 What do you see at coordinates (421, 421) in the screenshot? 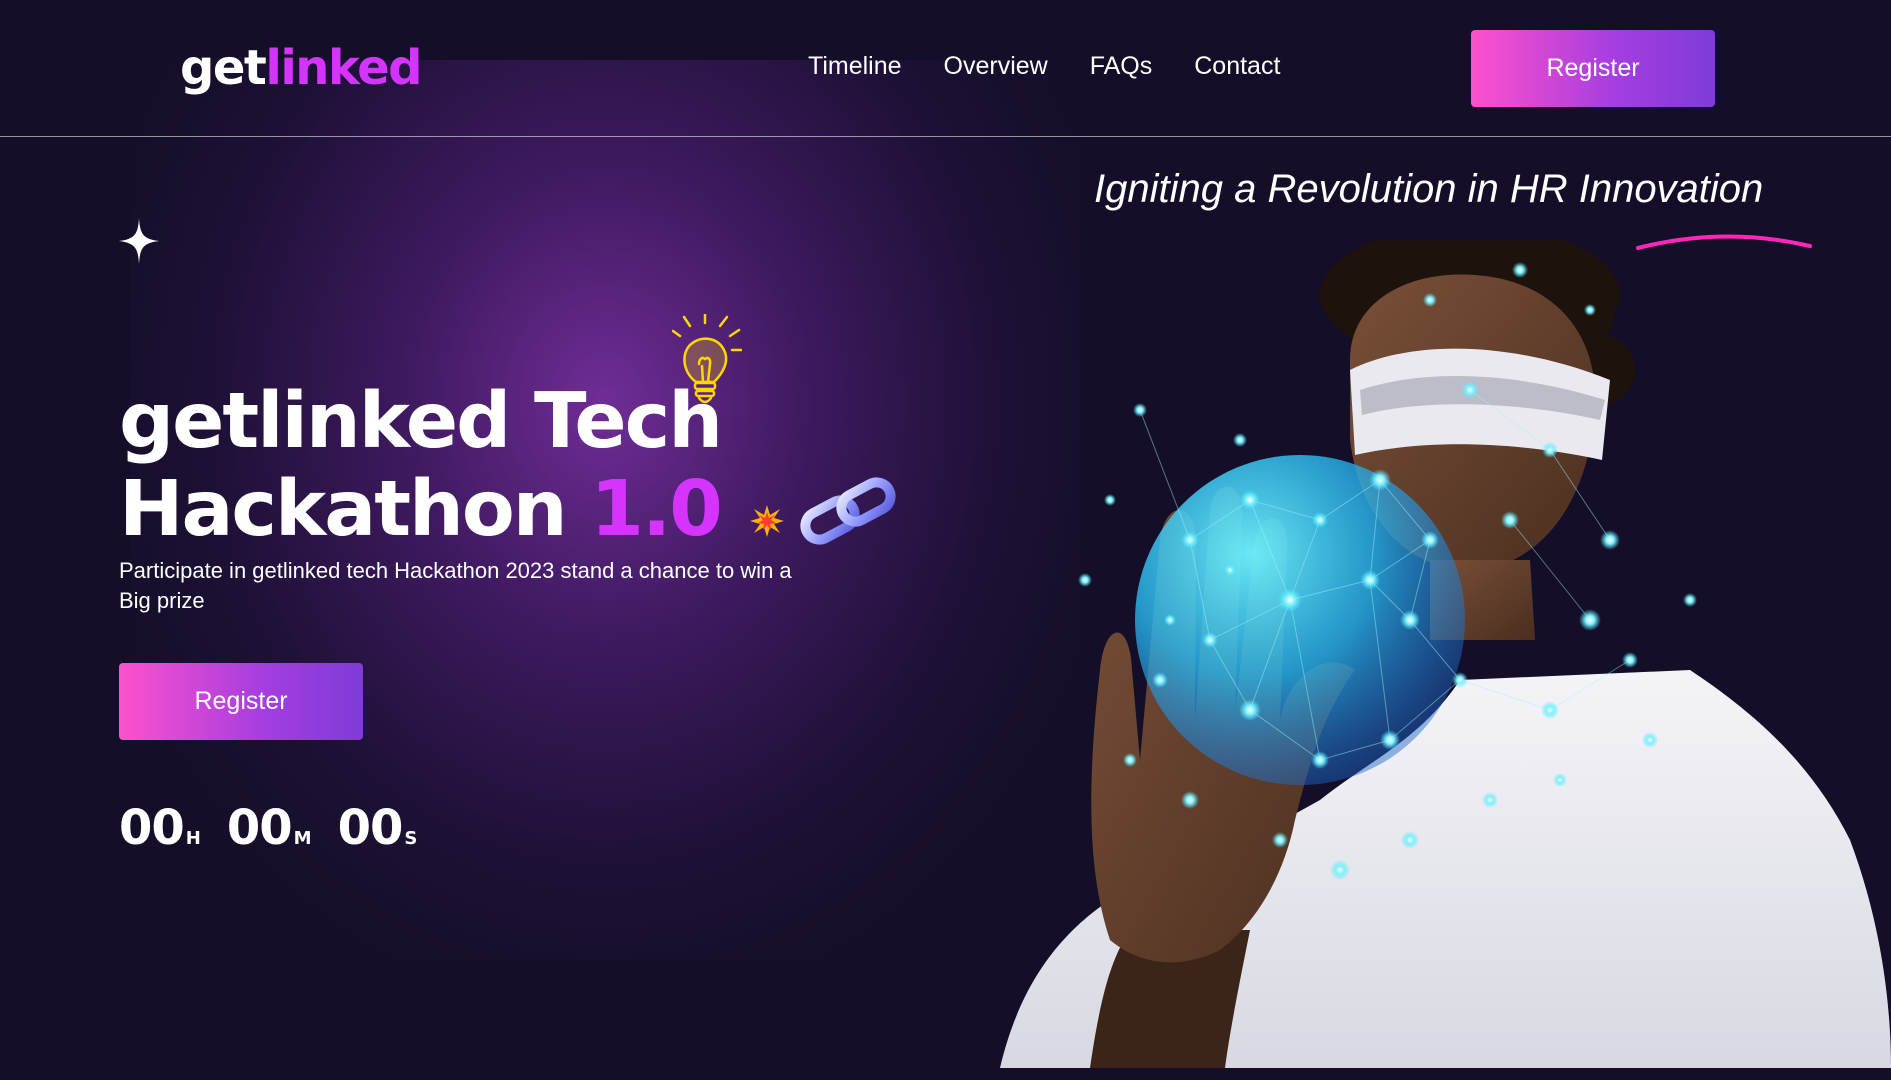
I see `hero-title-line1: getlinked Tech` at bounding box center [421, 421].